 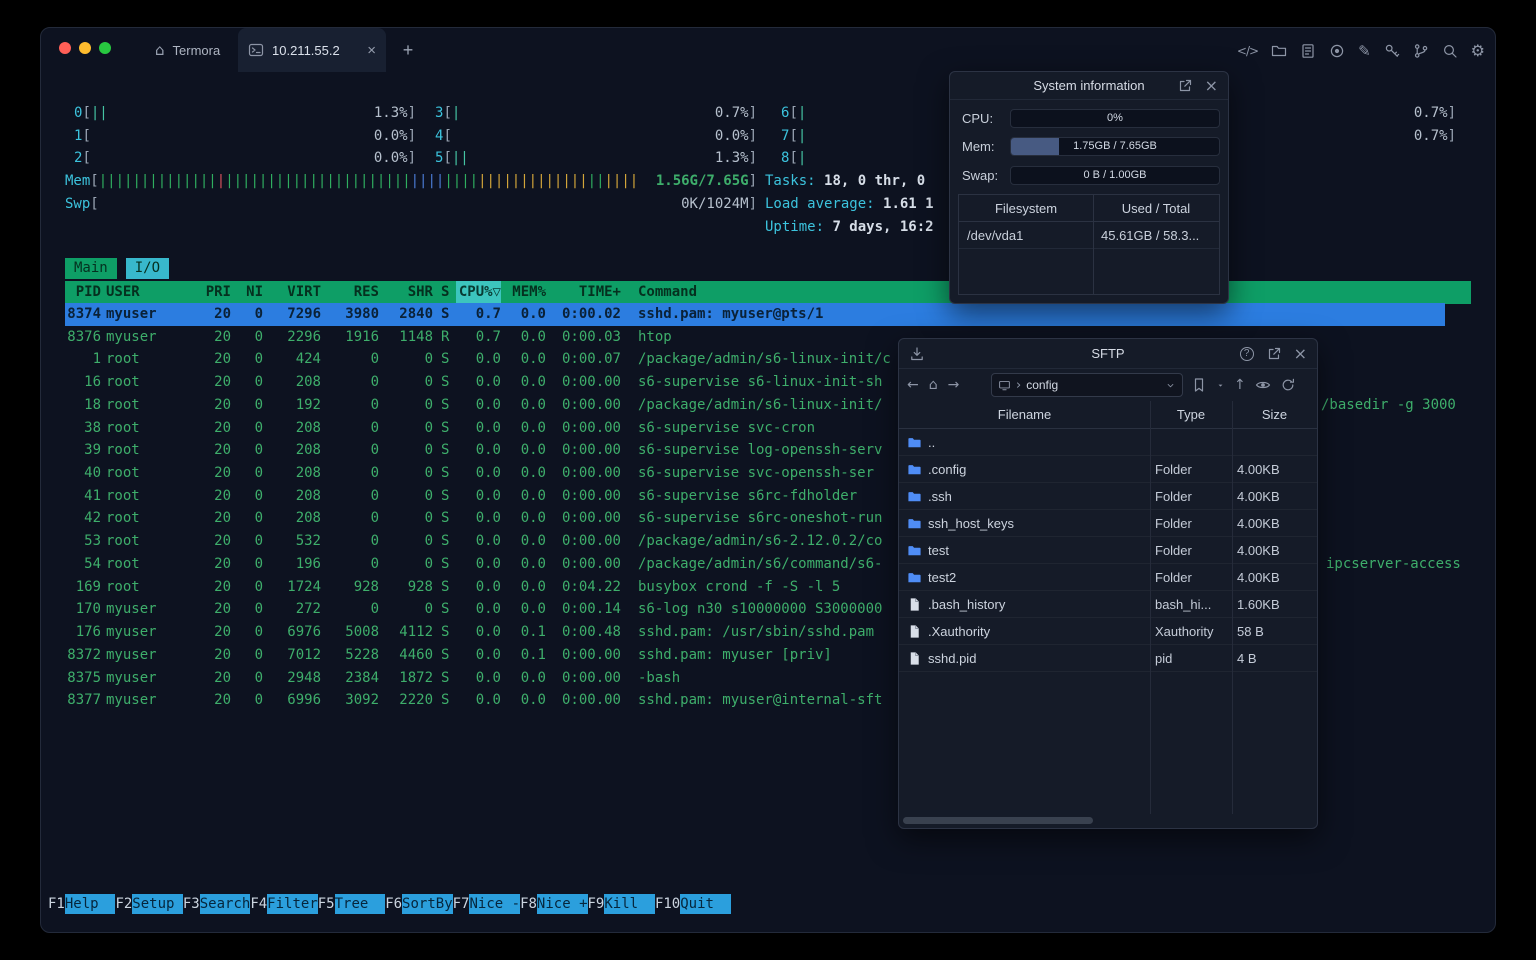 I want to click on cpu-meter-0: 0[|| 1.3%], so click(x=245, y=113).